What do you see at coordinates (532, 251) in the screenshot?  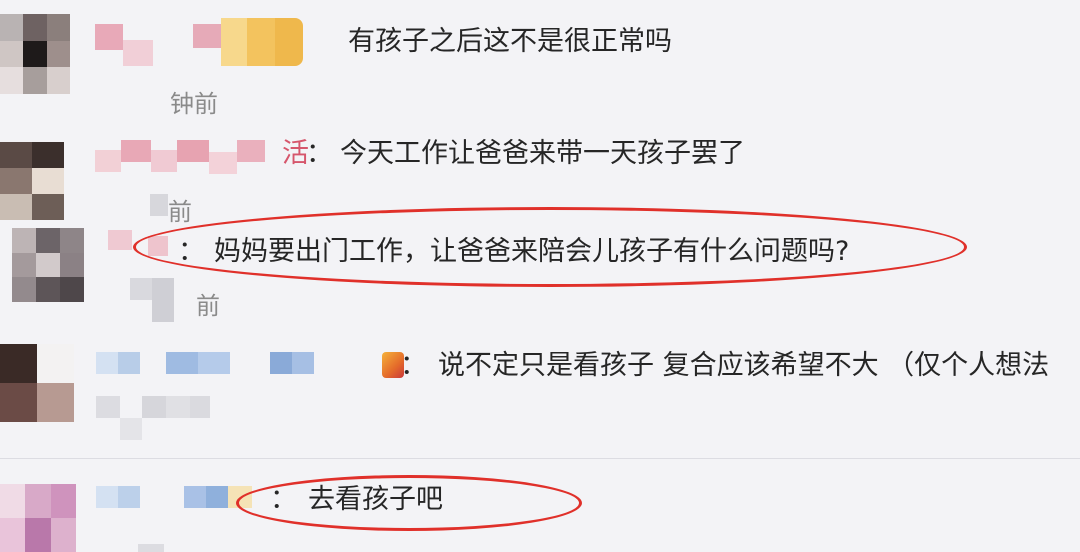 I see `comment-text: 妈妈要出门工作，让爸爸来陪会儿孩子有什么问题吗?` at bounding box center [532, 251].